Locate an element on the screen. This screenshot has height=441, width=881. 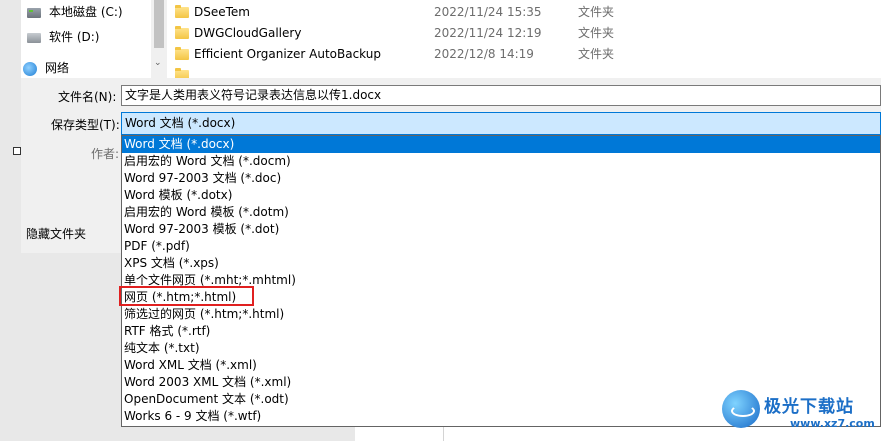
navigation-pane: 本地磁盘 (C:) 软件 (D:) 网络 is located at coordinates (86, 39).